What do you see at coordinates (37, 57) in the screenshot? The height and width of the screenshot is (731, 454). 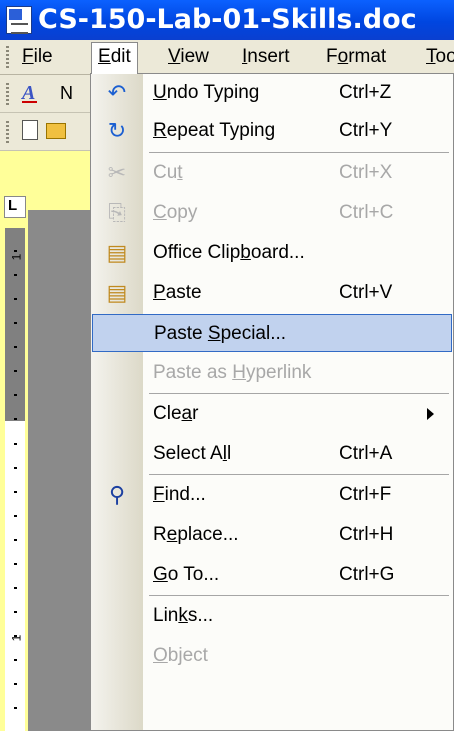 I see `menu-file: File` at bounding box center [37, 57].